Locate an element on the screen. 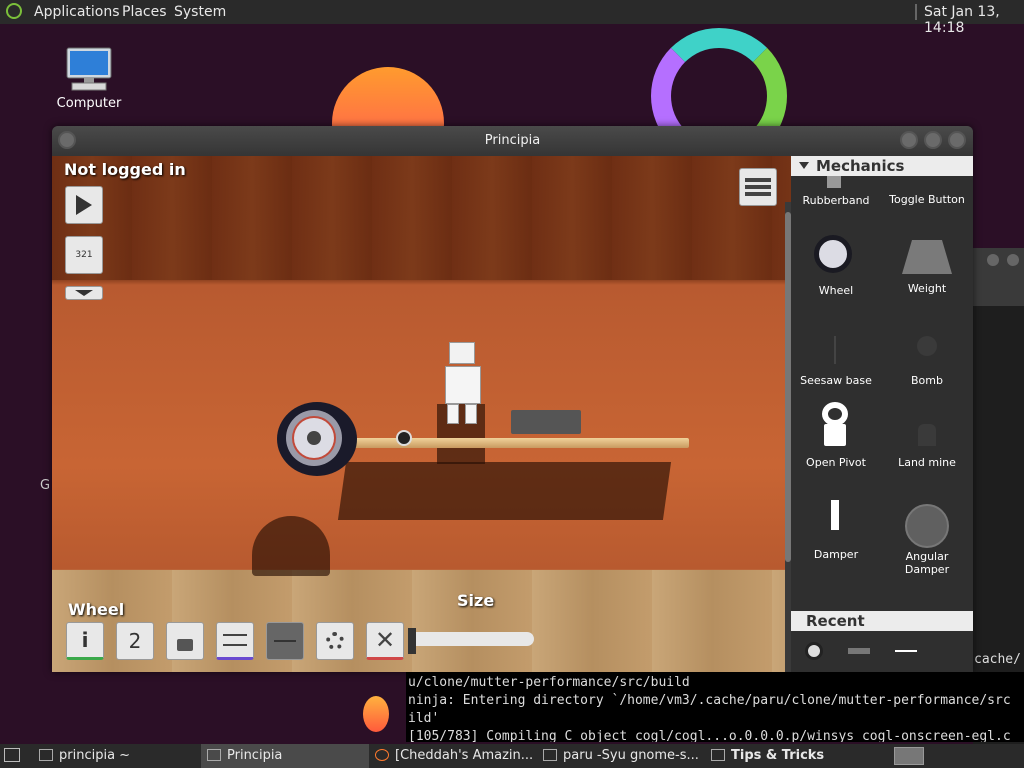 Image resolution: width=1024 pixels, height=768 pixels. window-menu-icon is located at coordinates (67, 140).